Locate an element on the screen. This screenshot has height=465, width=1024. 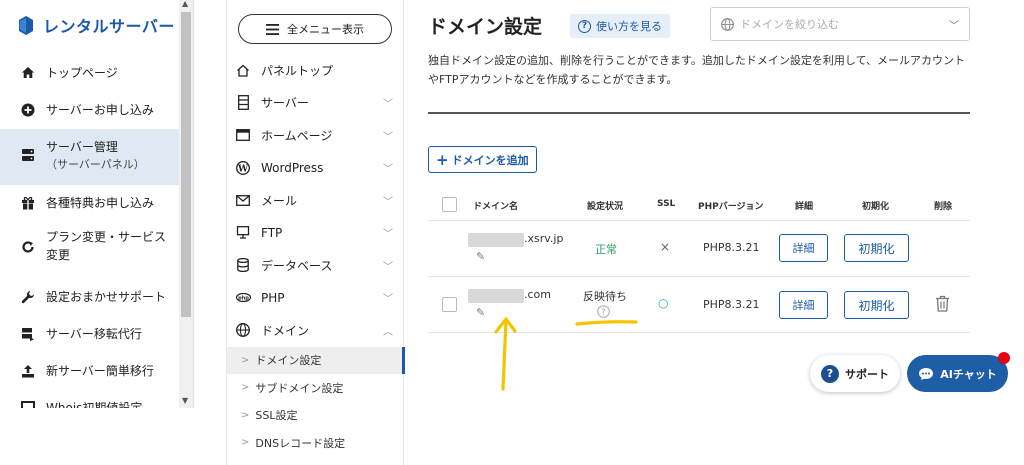
sidebar-item-whois: Whois初期値設定 is located at coordinates (90, 399).